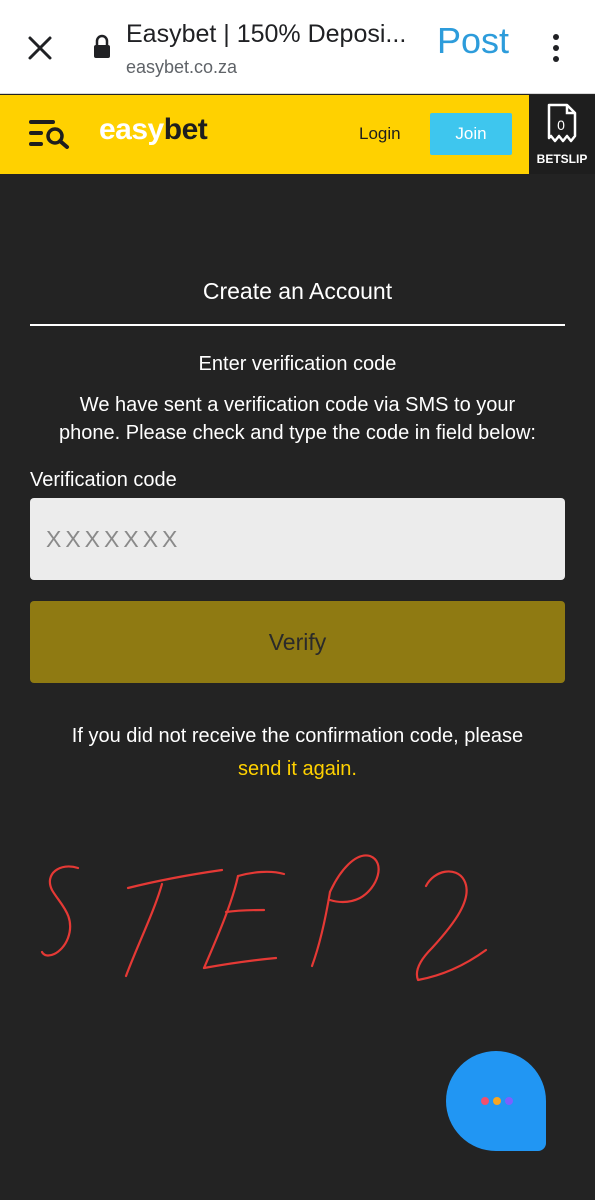 This screenshot has width=595, height=1200. Describe the element at coordinates (185, 129) in the screenshot. I see `logo-bet: bet` at that location.